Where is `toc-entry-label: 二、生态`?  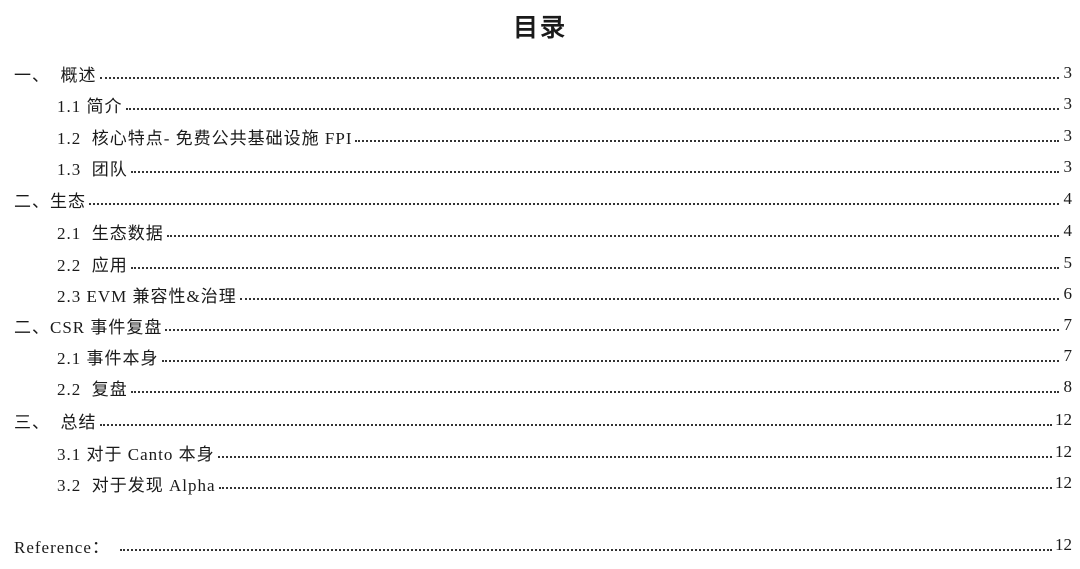 toc-entry-label: 二、生态 is located at coordinates (50, 201).